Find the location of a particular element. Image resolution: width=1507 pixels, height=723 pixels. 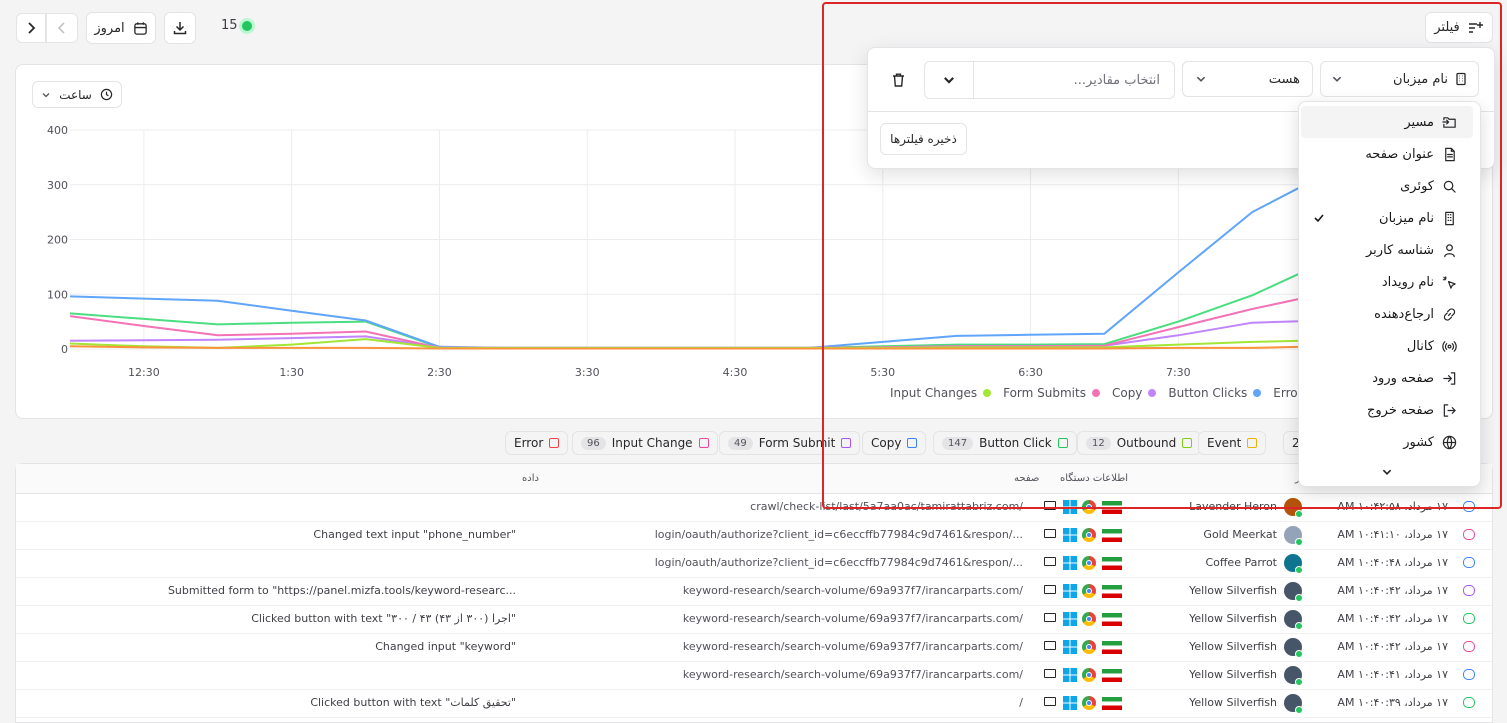

y-tick-label: 300 is located at coordinates (57, 185).